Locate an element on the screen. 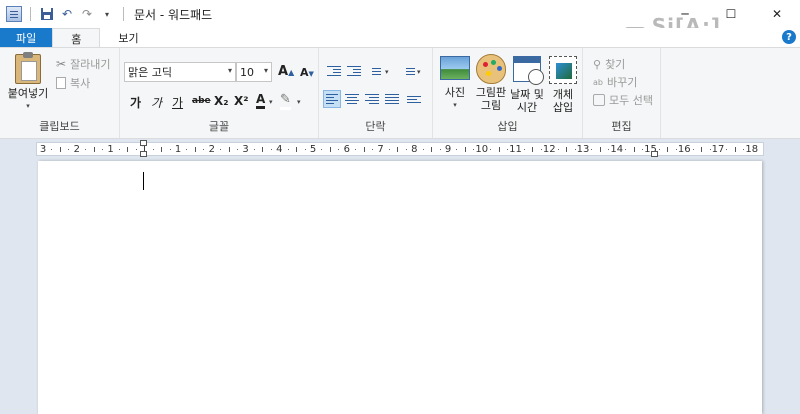 The height and width of the screenshot is (414, 800). paint-drawing-button: 그림판 그림 is located at coordinates (491, 83).